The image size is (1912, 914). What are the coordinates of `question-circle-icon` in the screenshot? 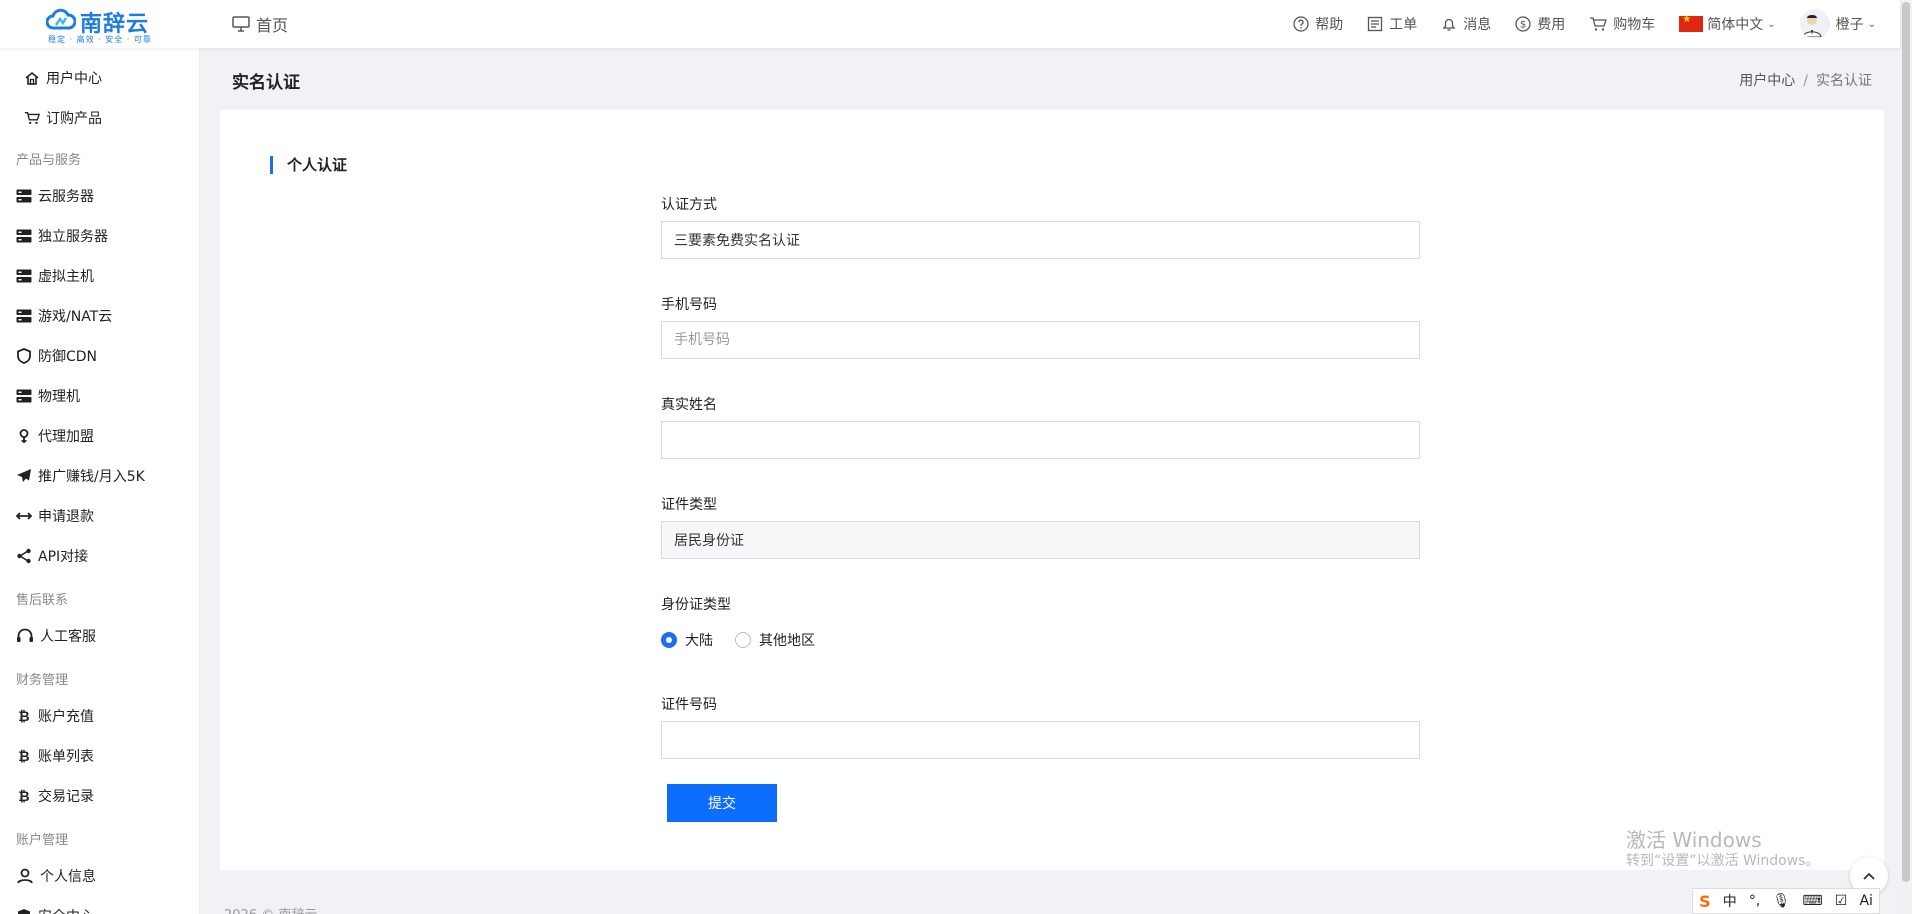 It's located at (1301, 24).